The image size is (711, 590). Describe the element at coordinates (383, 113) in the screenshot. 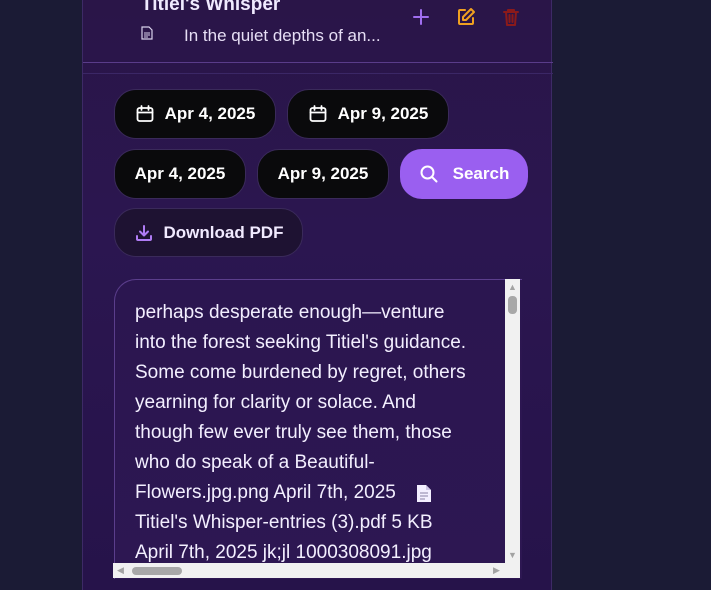

I see `date-to-label: Apr 9, 2025` at that location.